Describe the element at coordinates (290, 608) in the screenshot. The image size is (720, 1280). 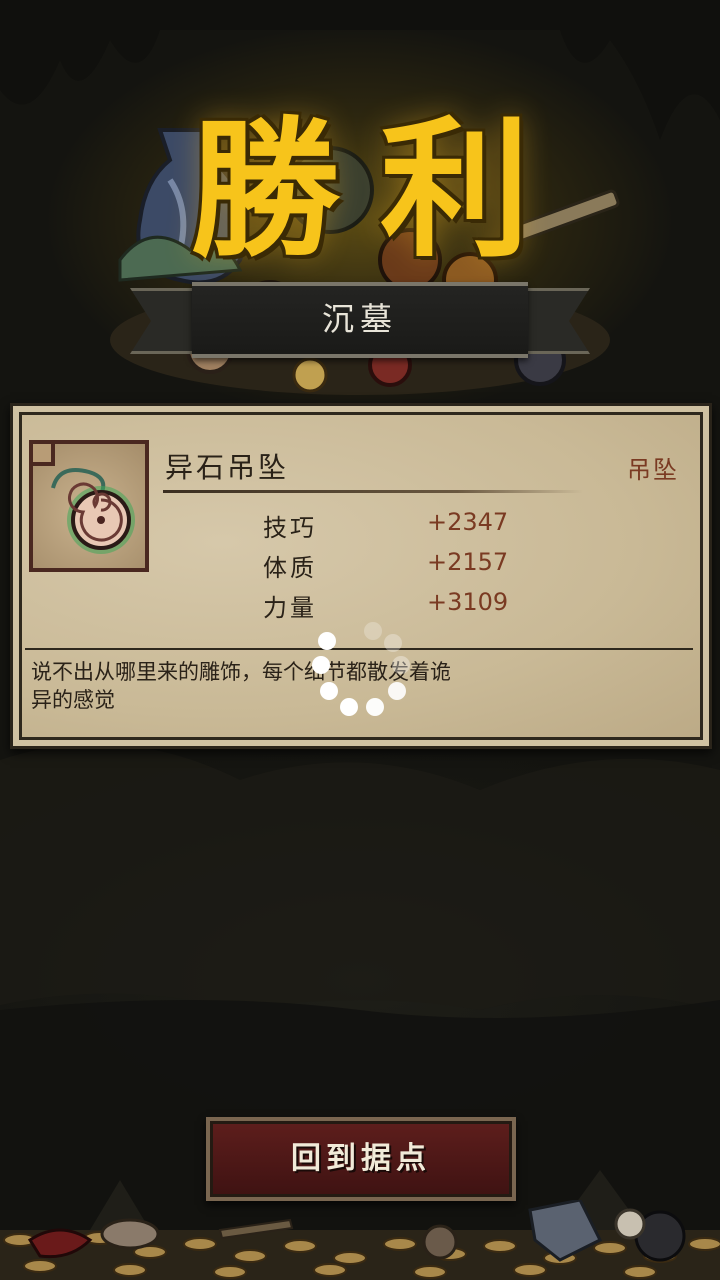
I see `stat-label: 力量` at that location.